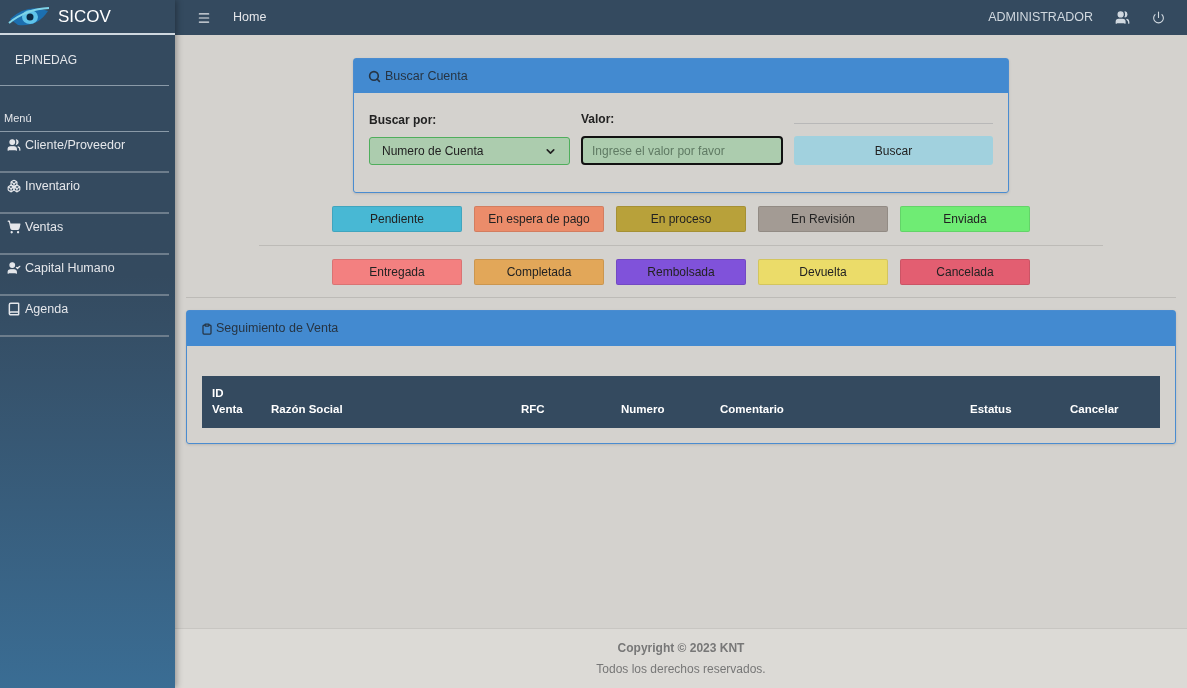 This screenshot has width=1187, height=688. Describe the element at coordinates (84, 152) in the screenshot. I see `sidebar-item: Cliente/Proveedor` at that location.